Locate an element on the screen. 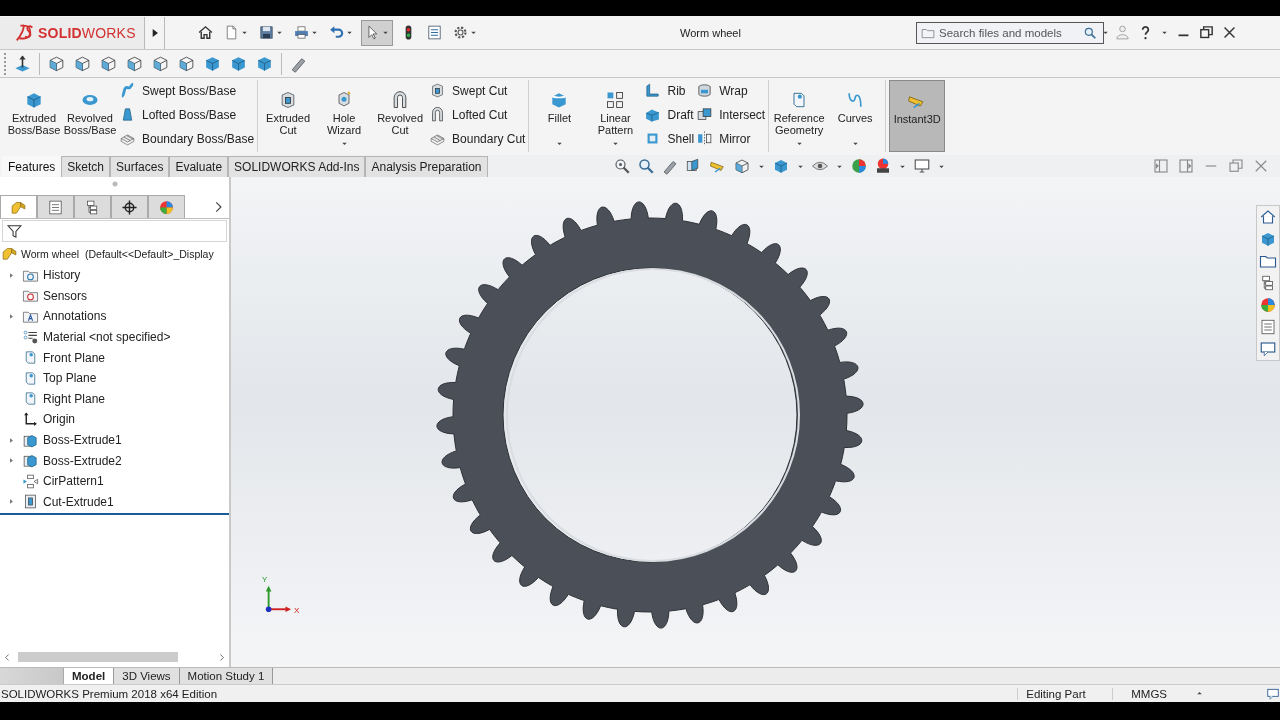  search-icon is located at coordinates (1090, 32).